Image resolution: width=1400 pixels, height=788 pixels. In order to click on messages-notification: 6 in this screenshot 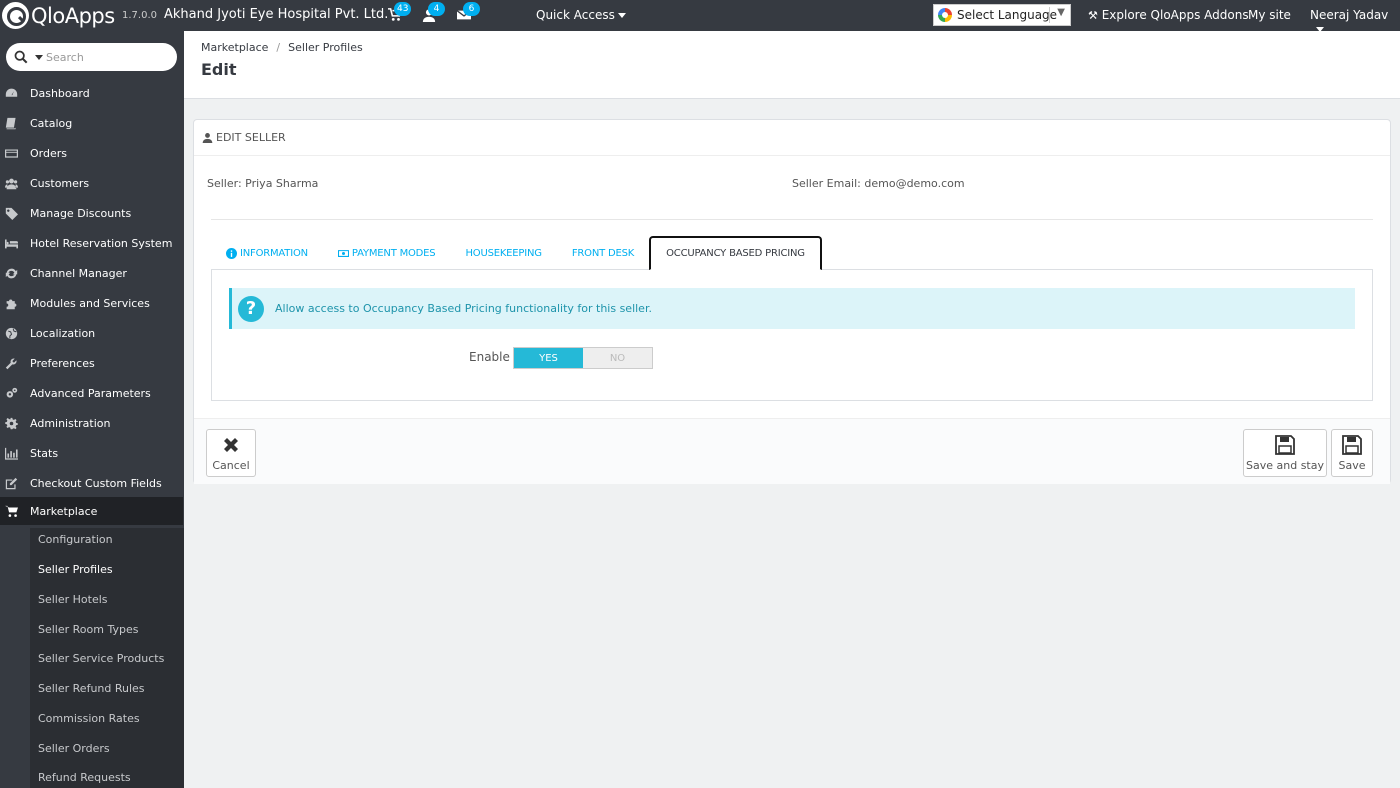, I will do `click(468, 13)`.